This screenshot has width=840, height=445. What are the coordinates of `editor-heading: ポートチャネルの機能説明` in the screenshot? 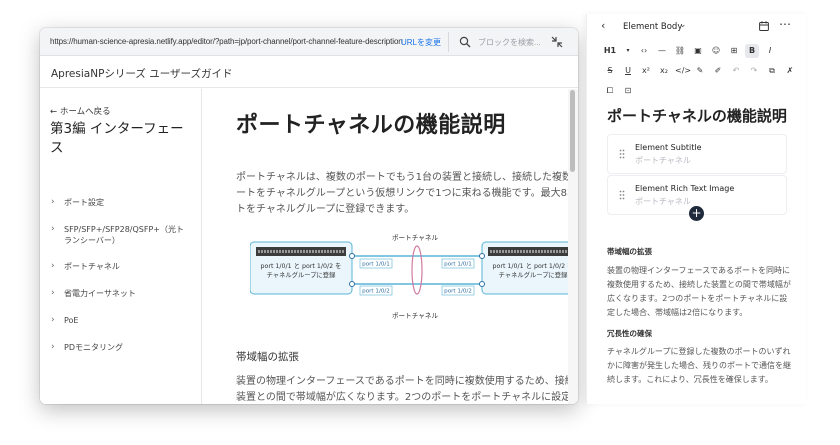 It's located at (697, 115).